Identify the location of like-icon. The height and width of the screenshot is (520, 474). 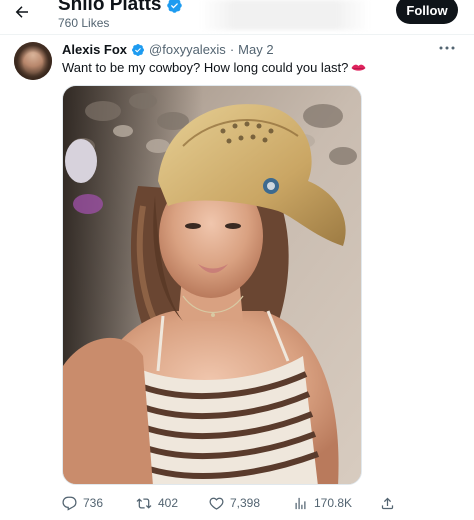
(216, 503).